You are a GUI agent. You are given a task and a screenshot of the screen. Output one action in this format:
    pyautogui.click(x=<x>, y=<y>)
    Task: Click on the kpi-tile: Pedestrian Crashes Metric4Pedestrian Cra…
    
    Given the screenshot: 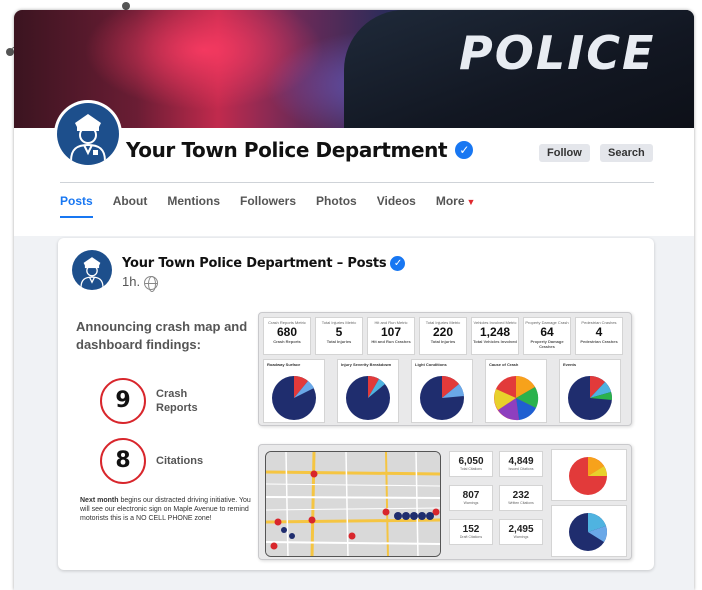 What is the action you would take?
    pyautogui.click(x=599, y=336)
    